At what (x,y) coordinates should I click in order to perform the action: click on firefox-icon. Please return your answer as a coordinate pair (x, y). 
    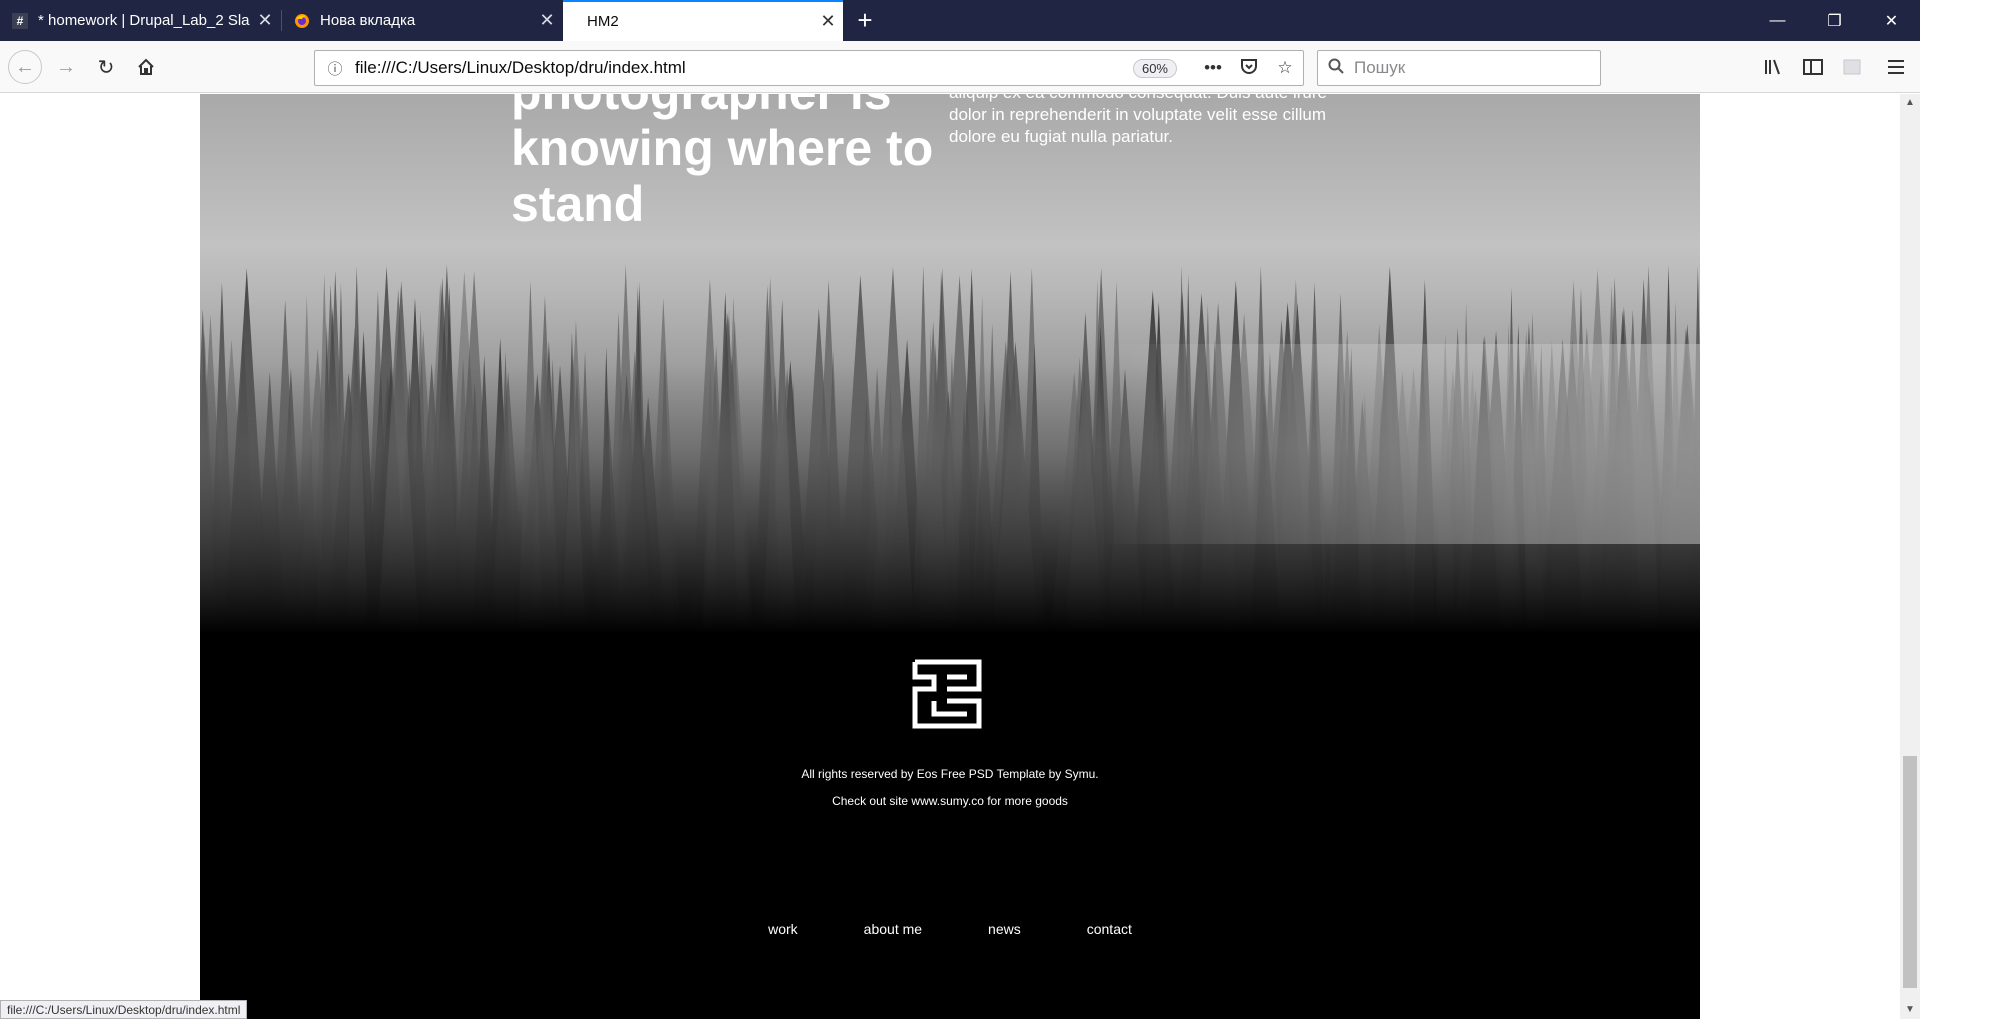
    Looking at the image, I should click on (302, 21).